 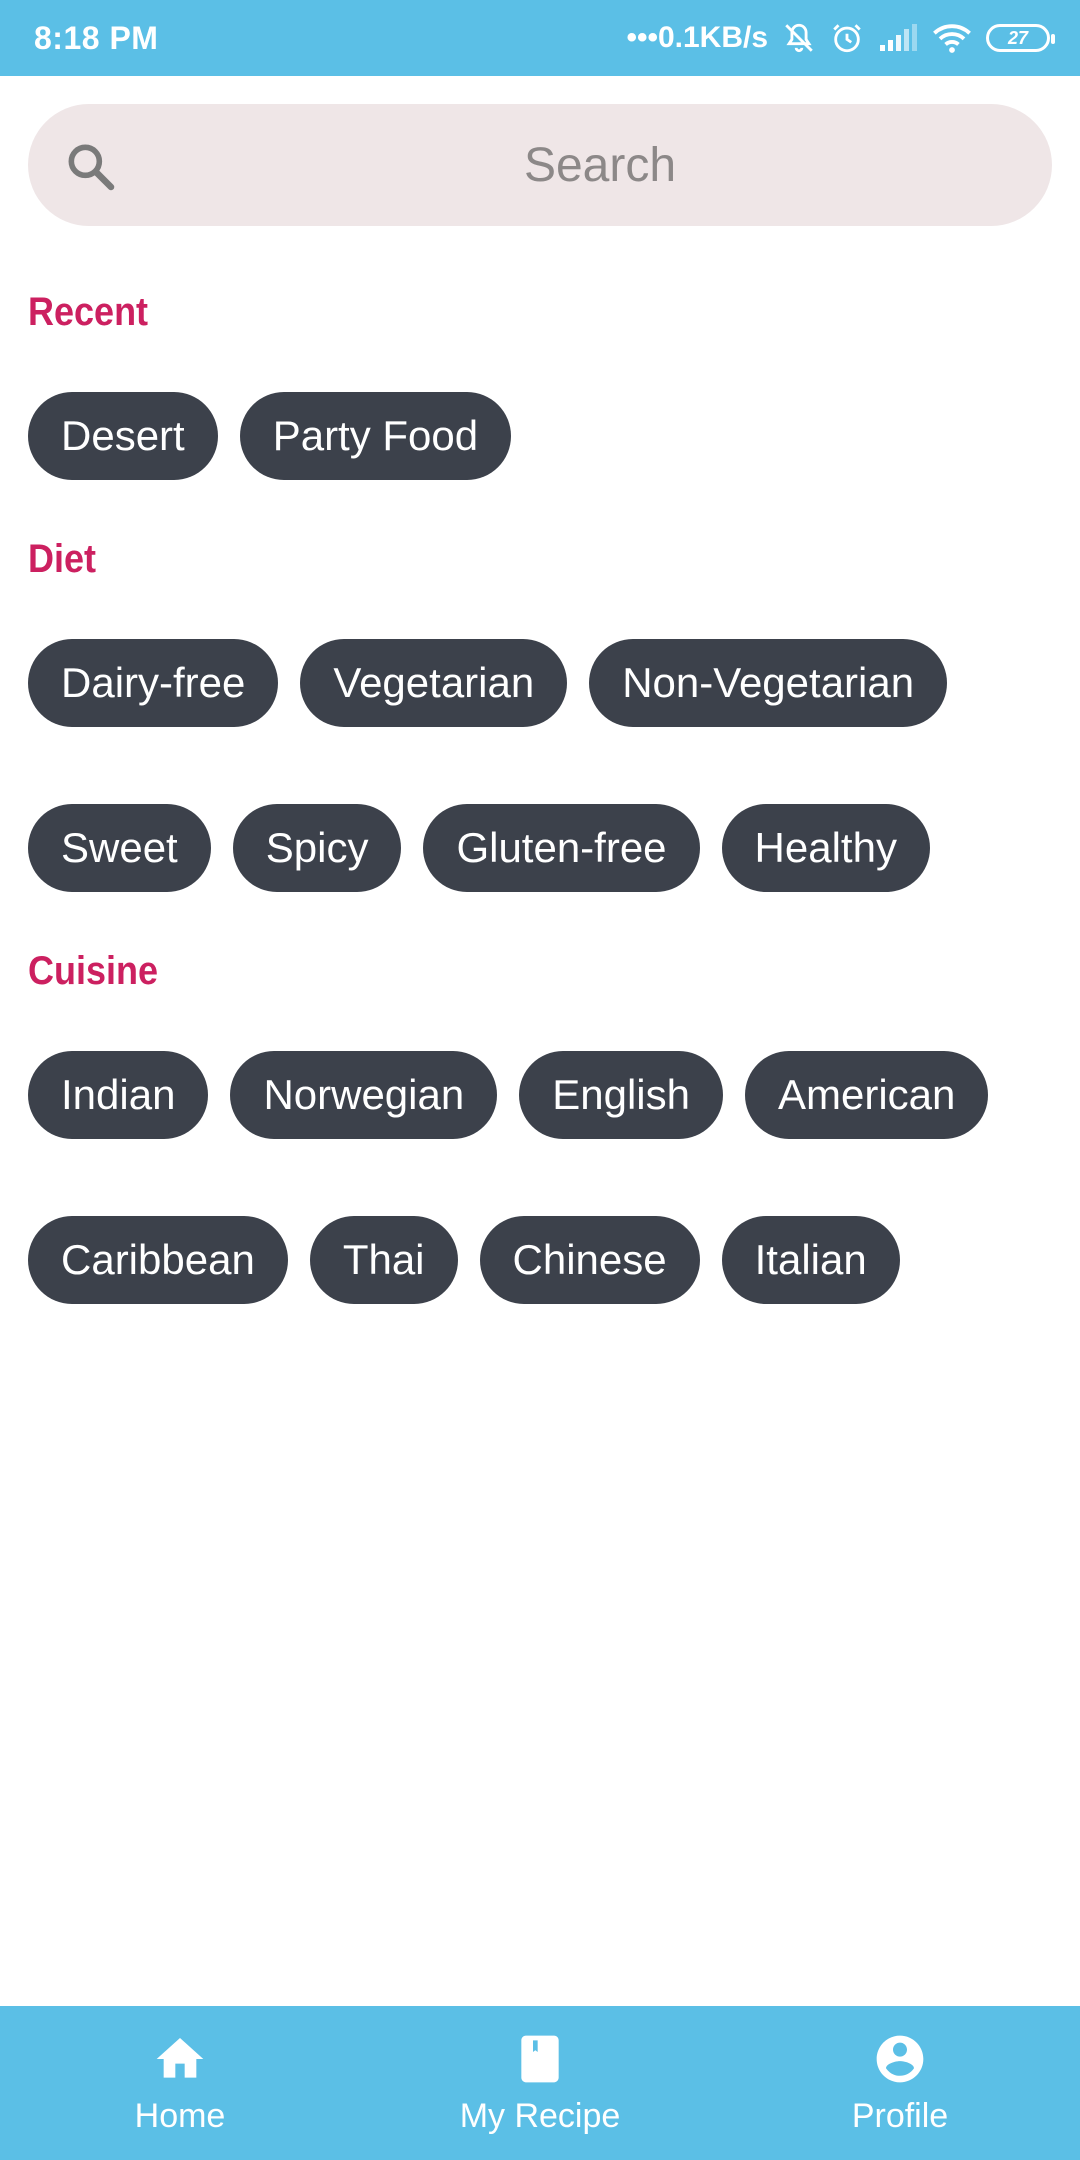 I want to click on home-icon, so click(x=180, y=2057).